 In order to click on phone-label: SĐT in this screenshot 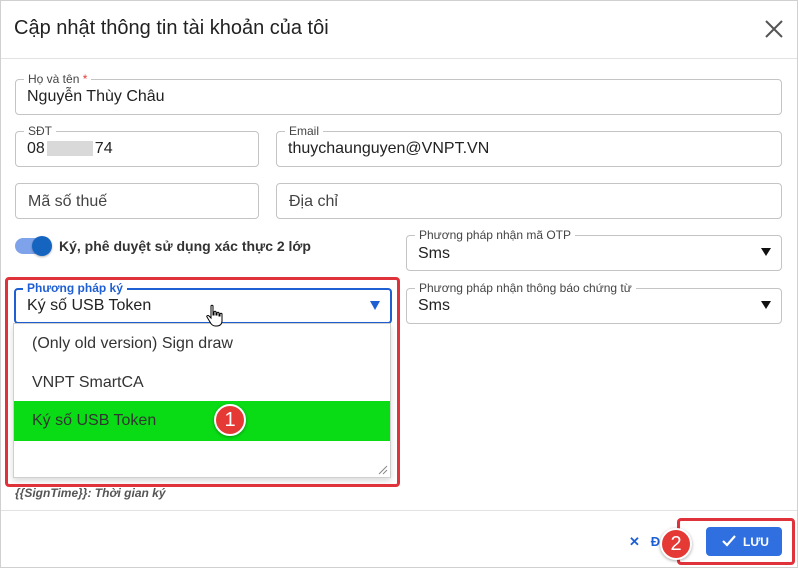, I will do `click(40, 131)`.